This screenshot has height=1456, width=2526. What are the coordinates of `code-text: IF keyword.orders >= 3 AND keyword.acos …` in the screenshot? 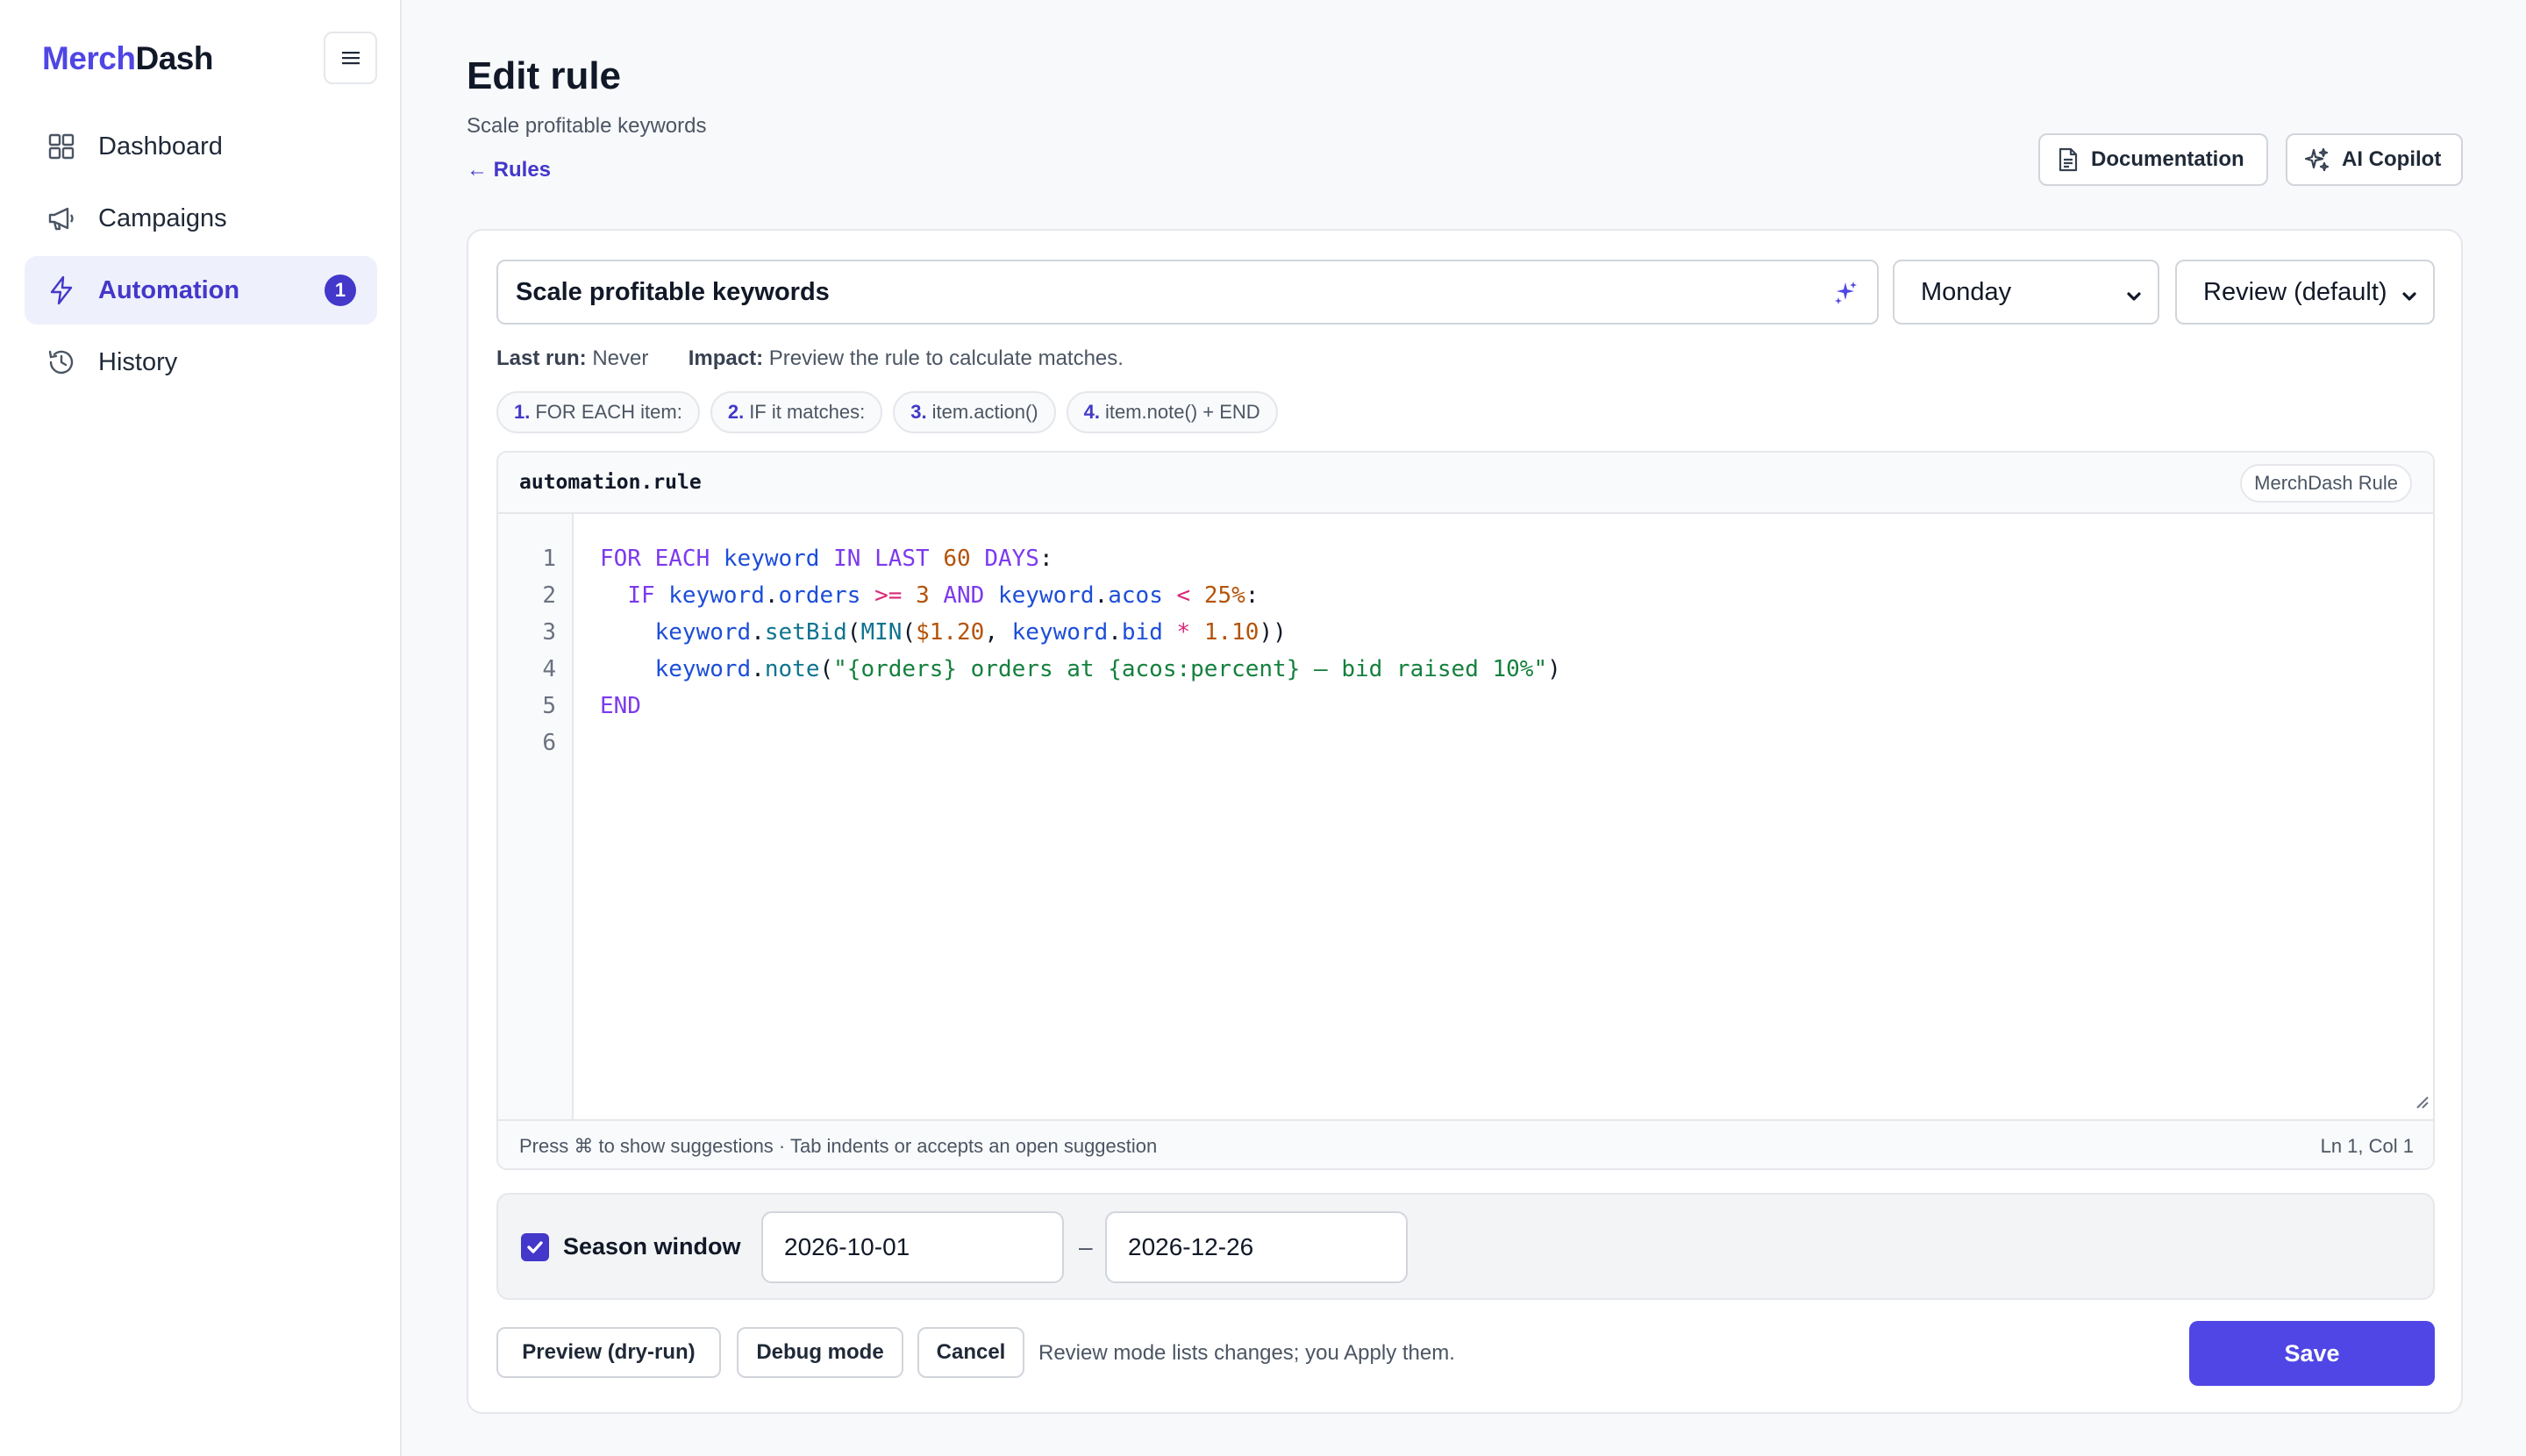 It's located at (929, 595).